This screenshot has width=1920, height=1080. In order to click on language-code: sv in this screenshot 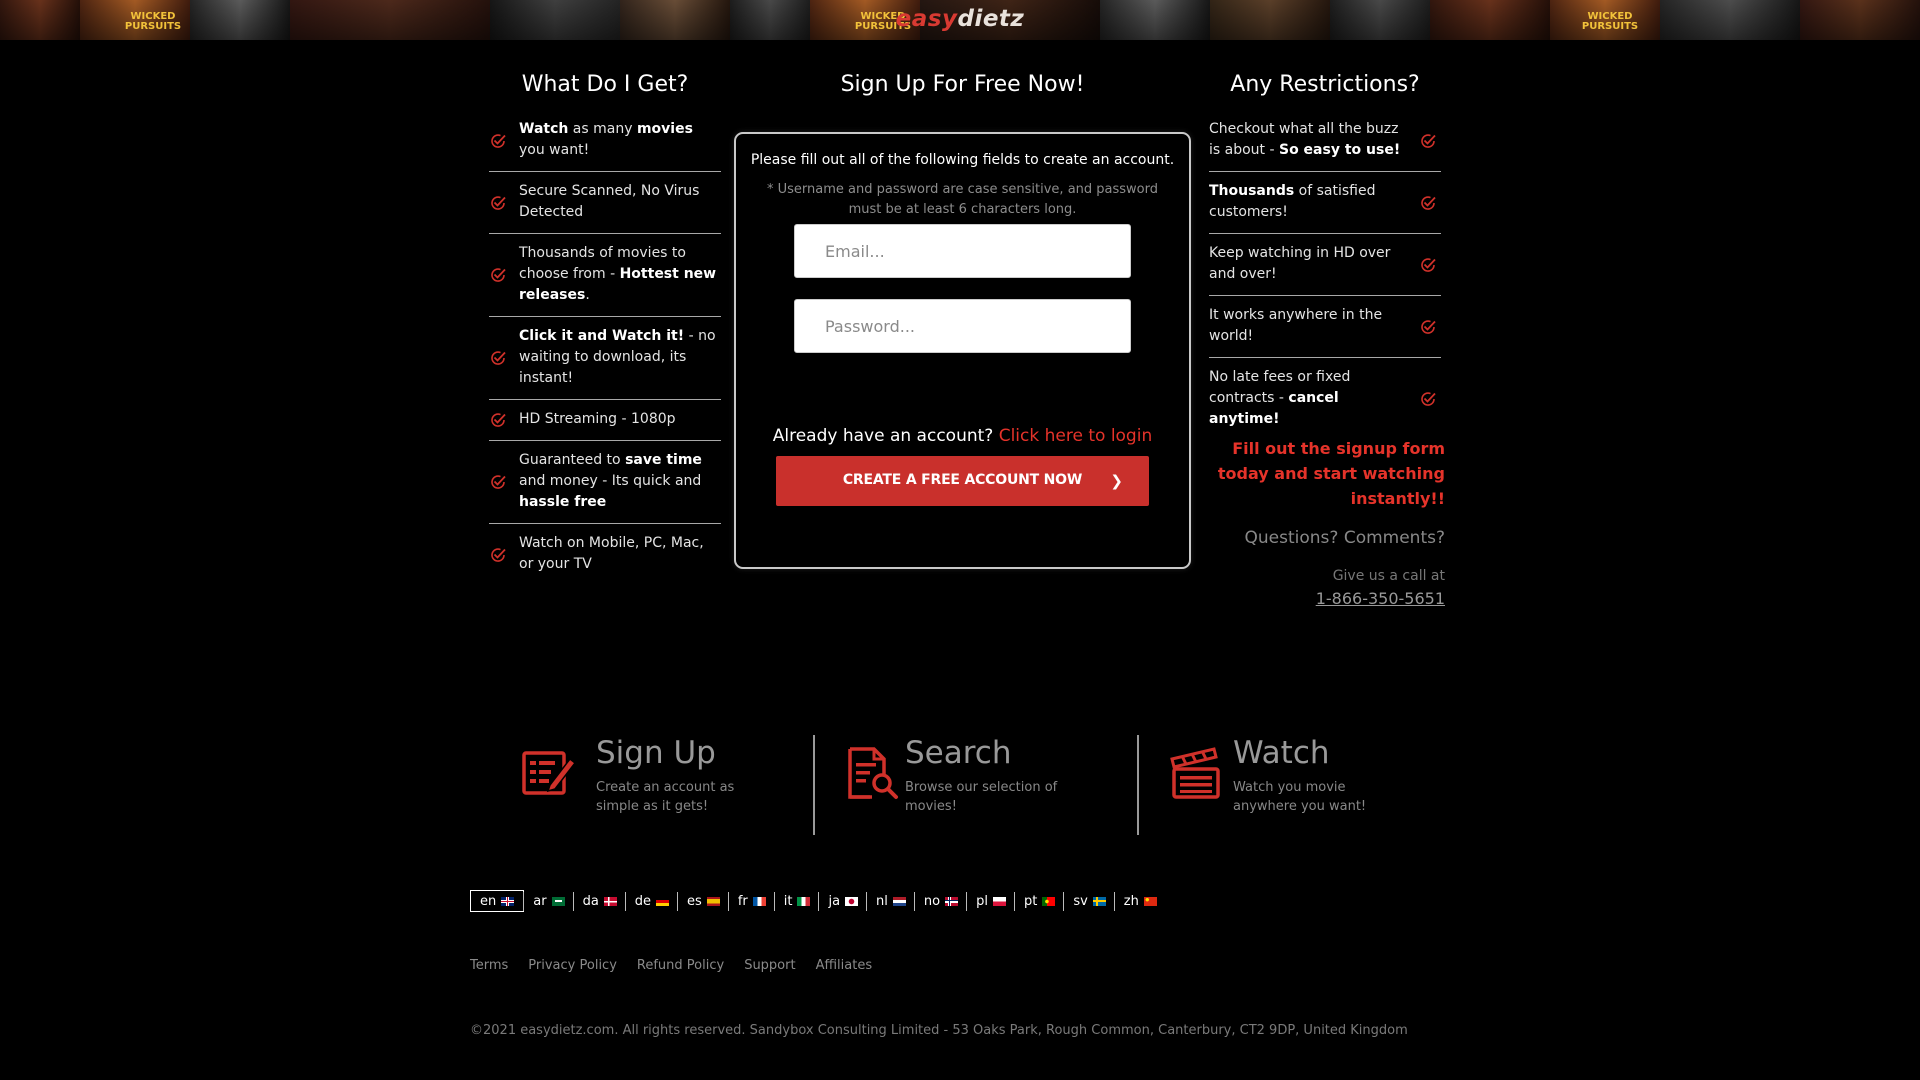, I will do `click(1080, 901)`.